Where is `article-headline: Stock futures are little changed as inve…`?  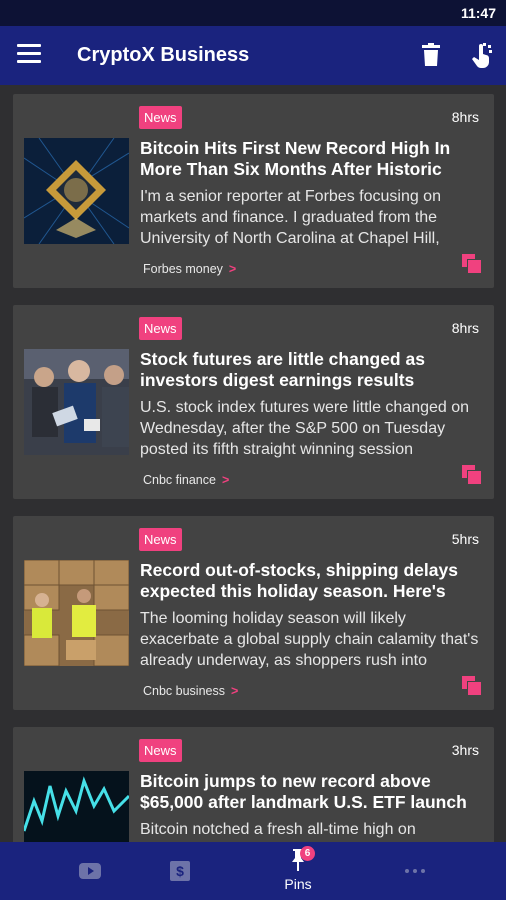
article-headline: Stock futures are little changed as inve… is located at coordinates (312, 370).